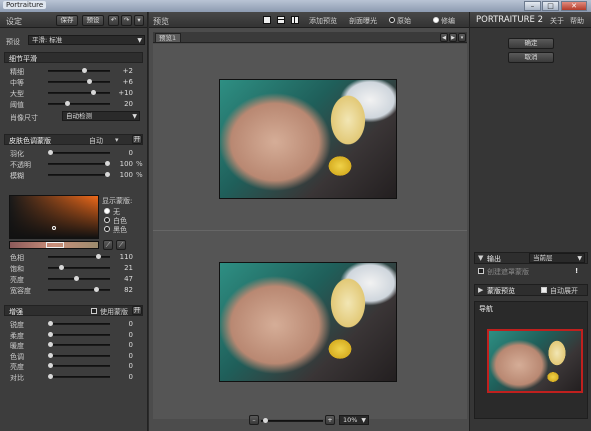  I want to click on minimize-button: –, so click(532, 6).